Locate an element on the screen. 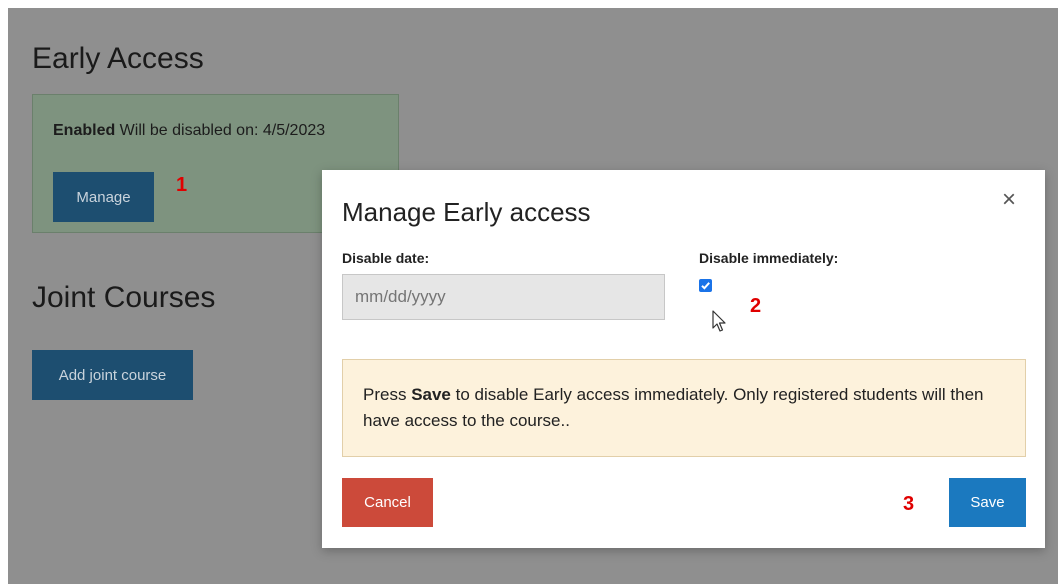 The width and height of the screenshot is (1058, 584). alert-text-pre: Press is located at coordinates (387, 394).